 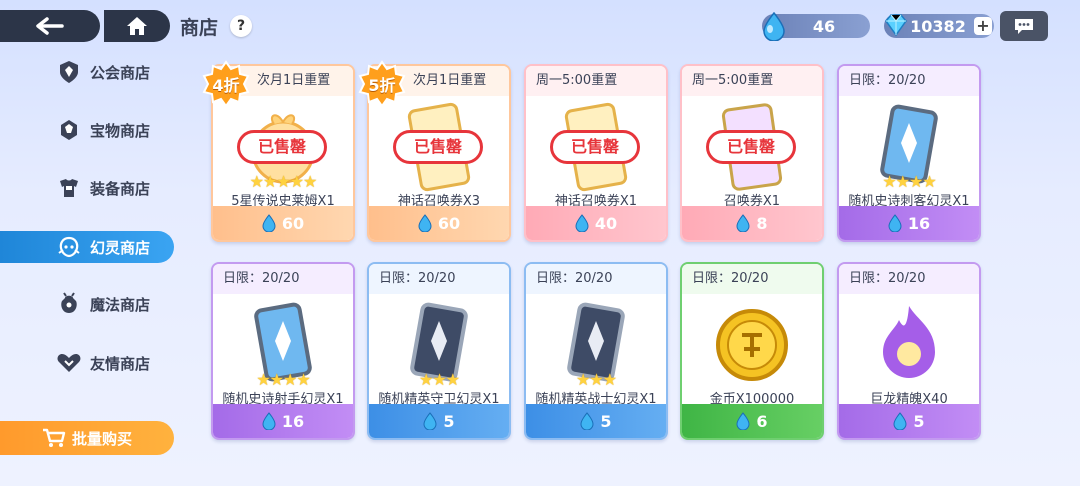 What do you see at coordinates (87, 72) in the screenshot?
I see `sidebar-item-guild-shop: 公会商店` at bounding box center [87, 72].